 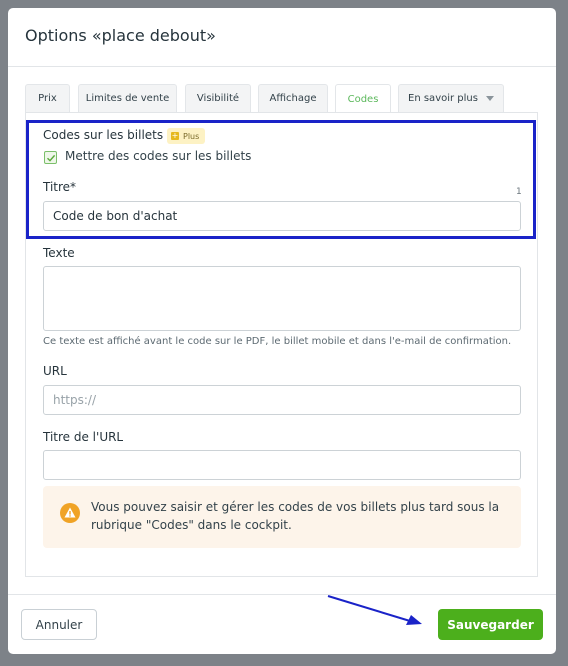 I want to click on save-button: Sauvegarder, so click(x=490, y=624).